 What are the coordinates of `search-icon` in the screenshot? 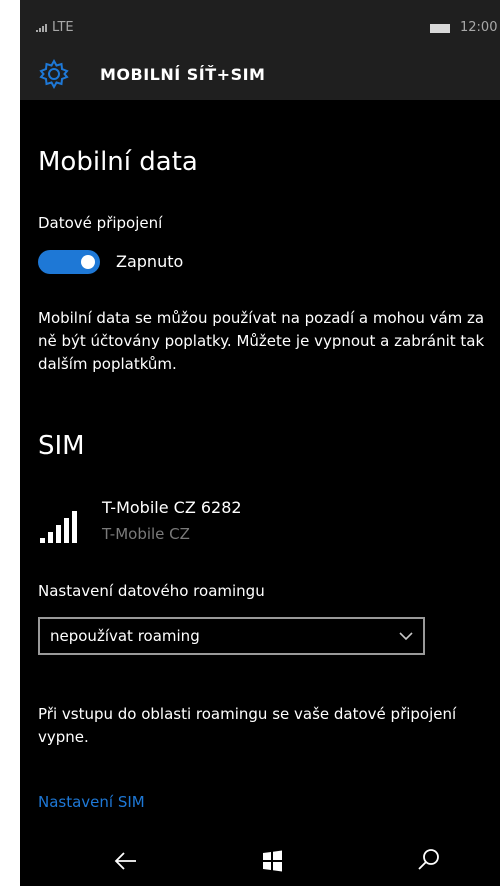 It's located at (428, 861).